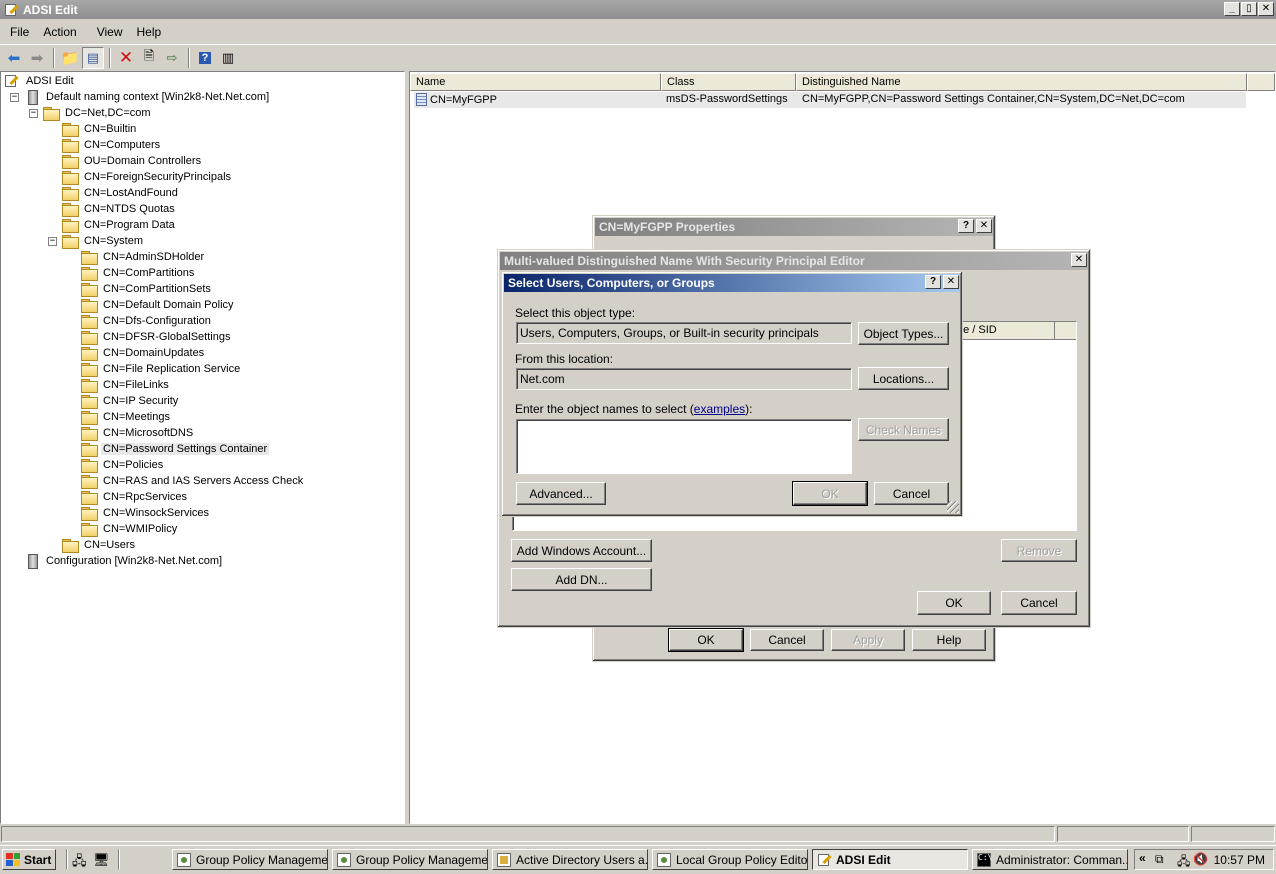 The width and height of the screenshot is (1276, 874). What do you see at coordinates (135, 497) in the screenshot?
I see `tree-node-item: CN=RpcServices` at bounding box center [135, 497].